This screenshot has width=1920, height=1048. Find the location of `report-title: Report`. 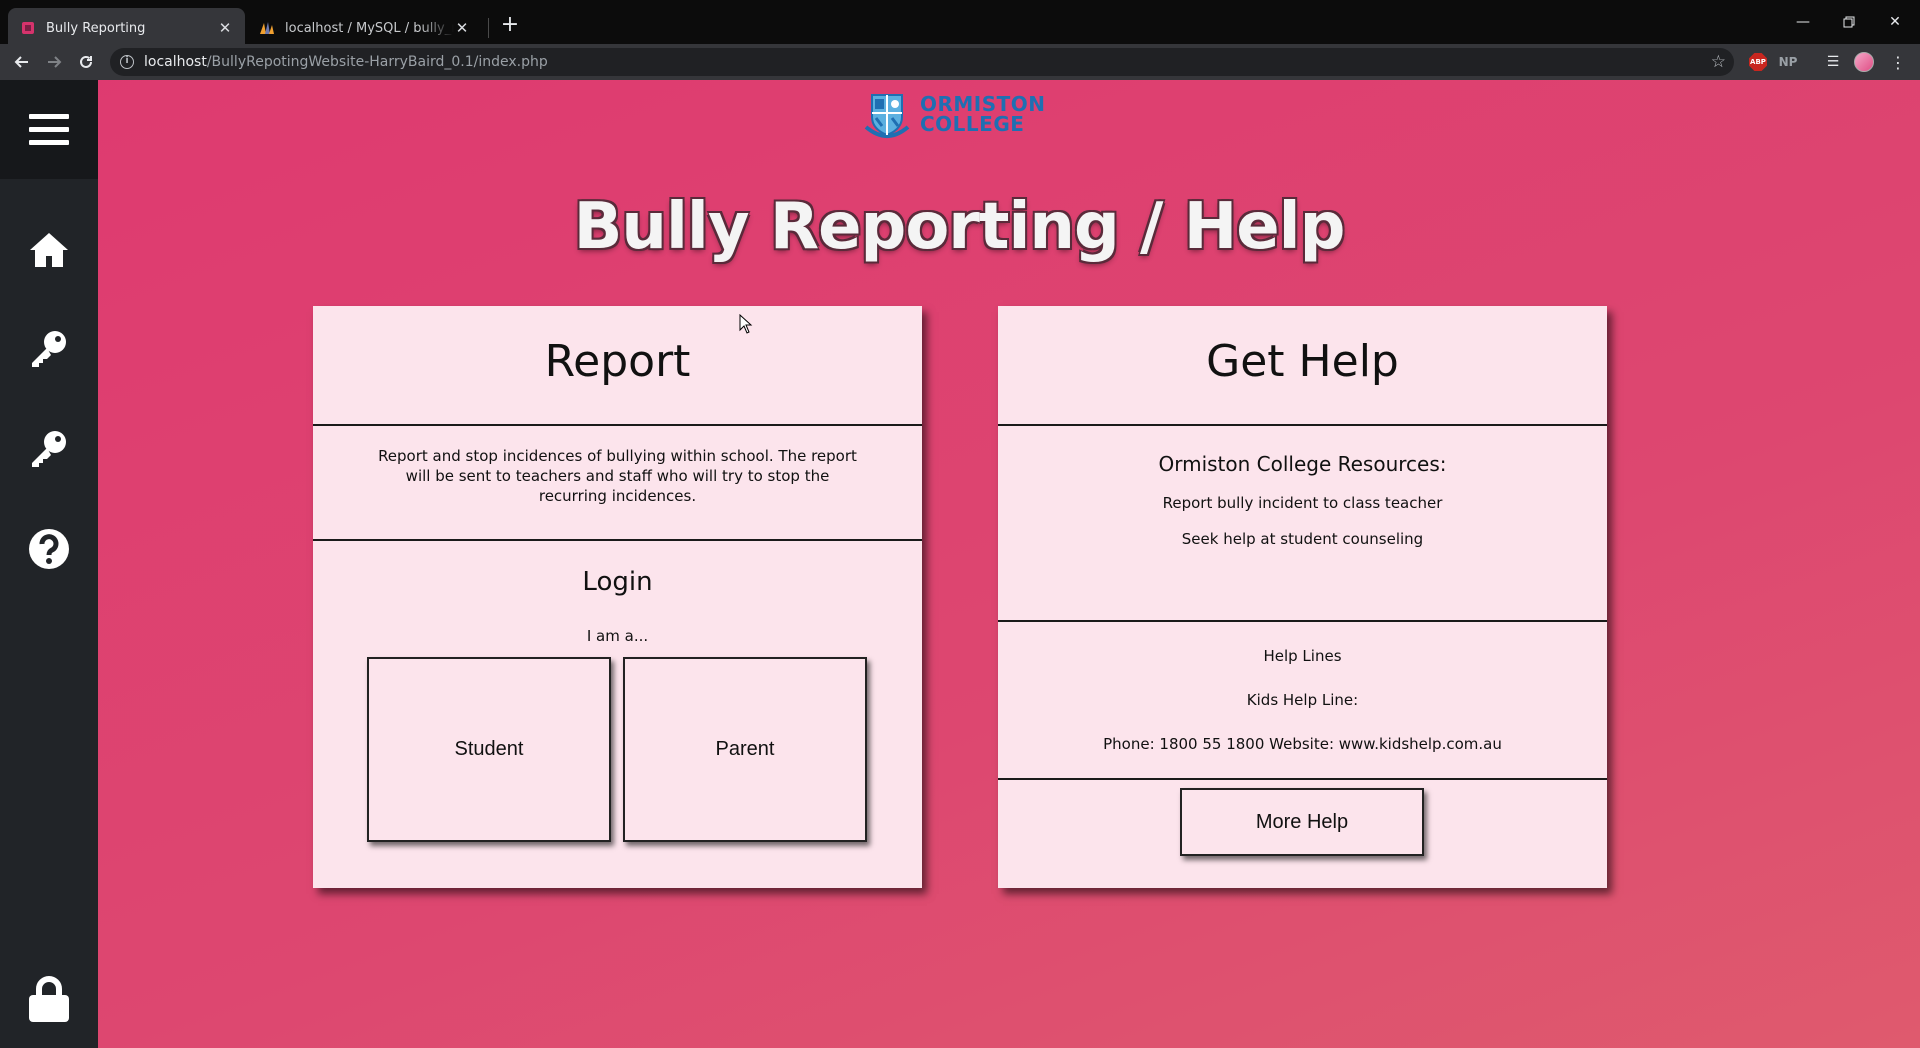

report-title: Report is located at coordinates (617, 361).